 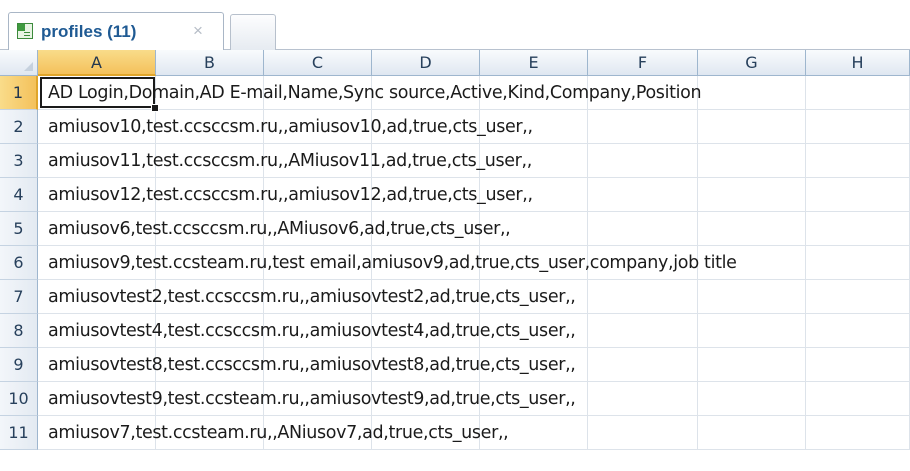 What do you see at coordinates (752, 93) in the screenshot?
I see `grid-cell-g1` at bounding box center [752, 93].